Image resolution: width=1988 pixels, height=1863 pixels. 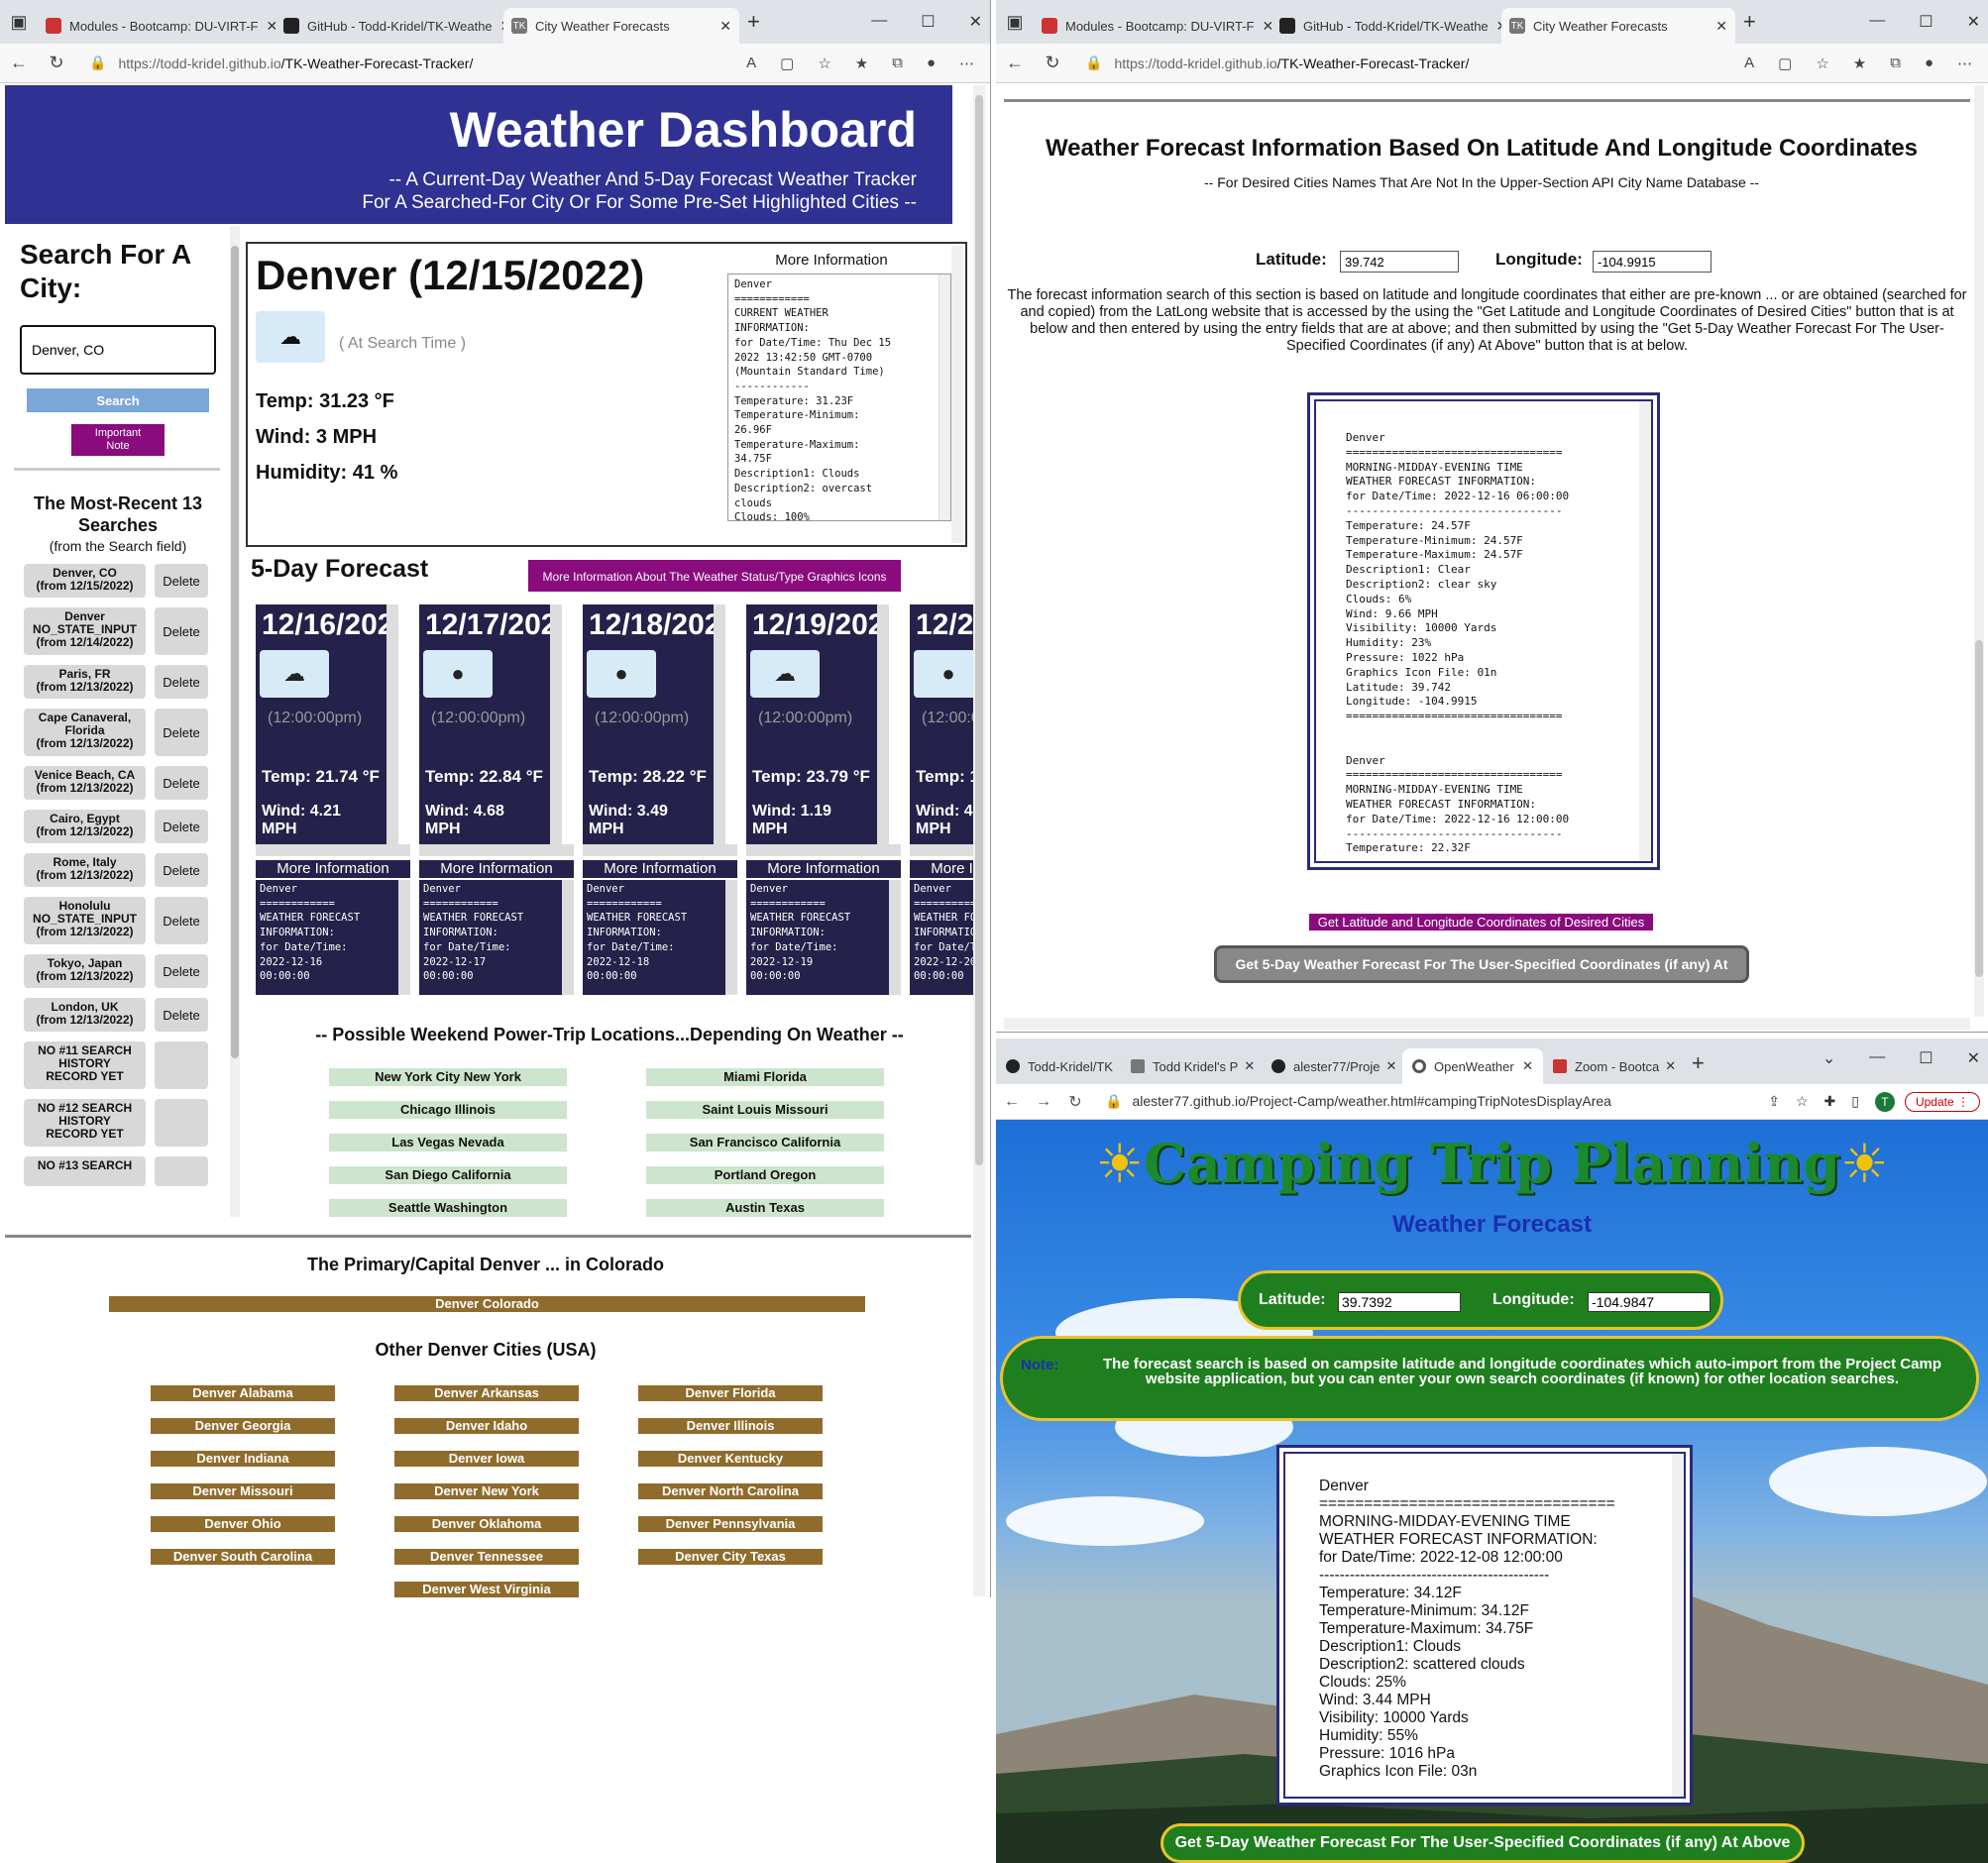 I want to click on denver-city-button: Denver Florida, so click(x=730, y=1393).